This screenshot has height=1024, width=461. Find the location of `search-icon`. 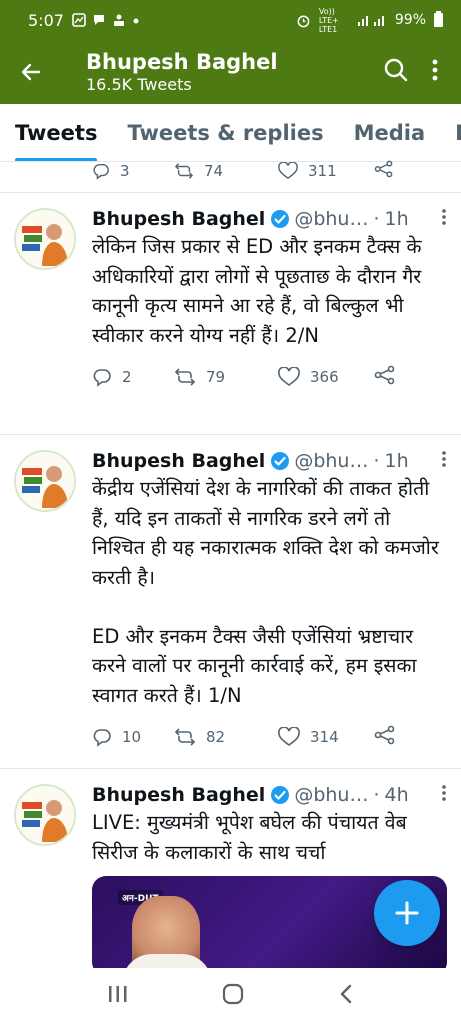

search-icon is located at coordinates (396, 70).